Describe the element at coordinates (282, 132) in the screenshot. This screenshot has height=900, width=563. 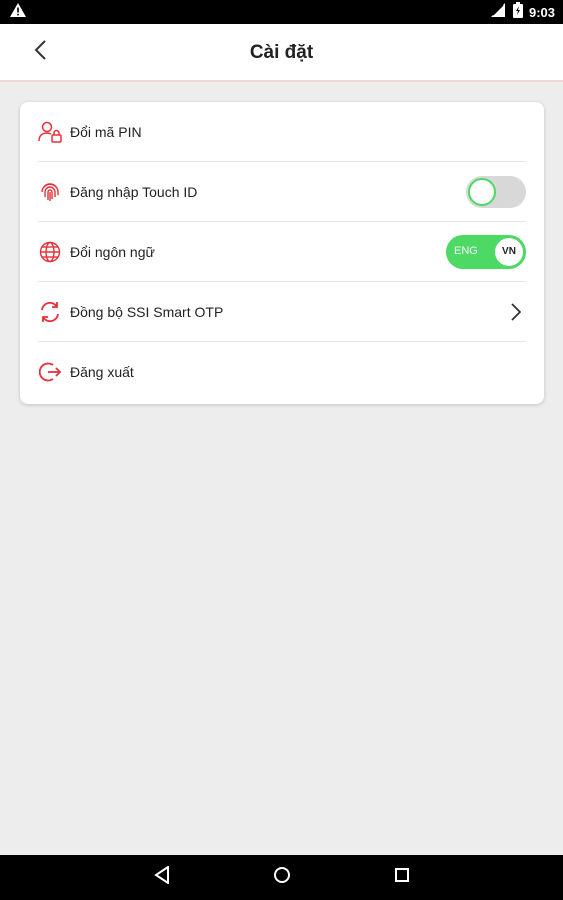
I see `change-pin-row: Đổi mã PIN` at that location.